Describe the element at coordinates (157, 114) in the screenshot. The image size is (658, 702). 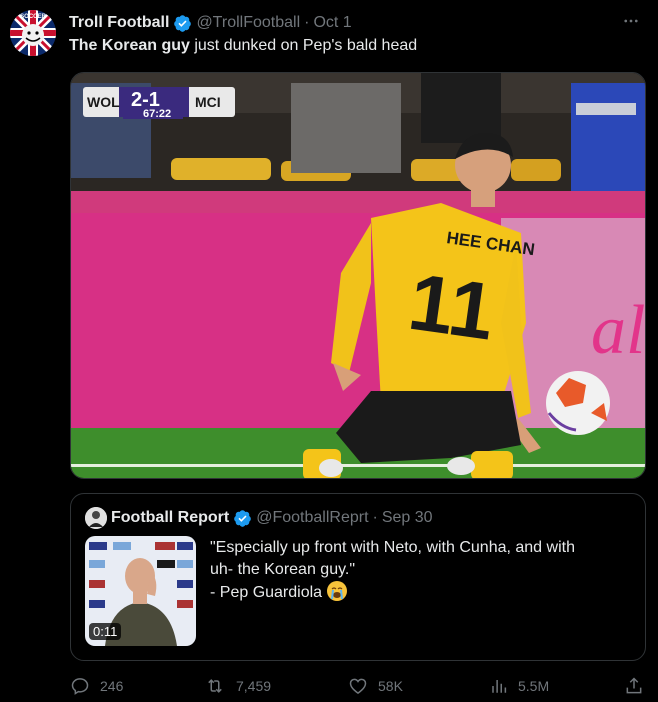
I see `scoreboard-time: 67:22` at that location.